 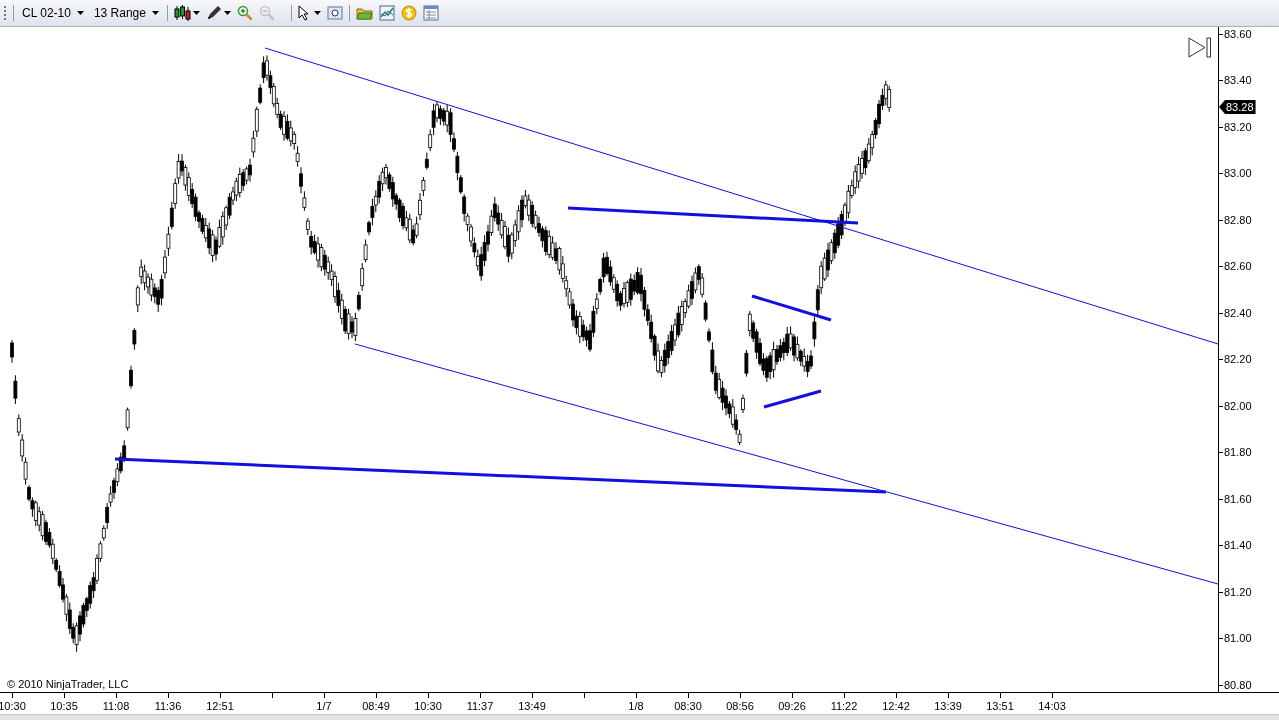 What do you see at coordinates (182, 13) in the screenshot?
I see `candlestick-icon` at bounding box center [182, 13].